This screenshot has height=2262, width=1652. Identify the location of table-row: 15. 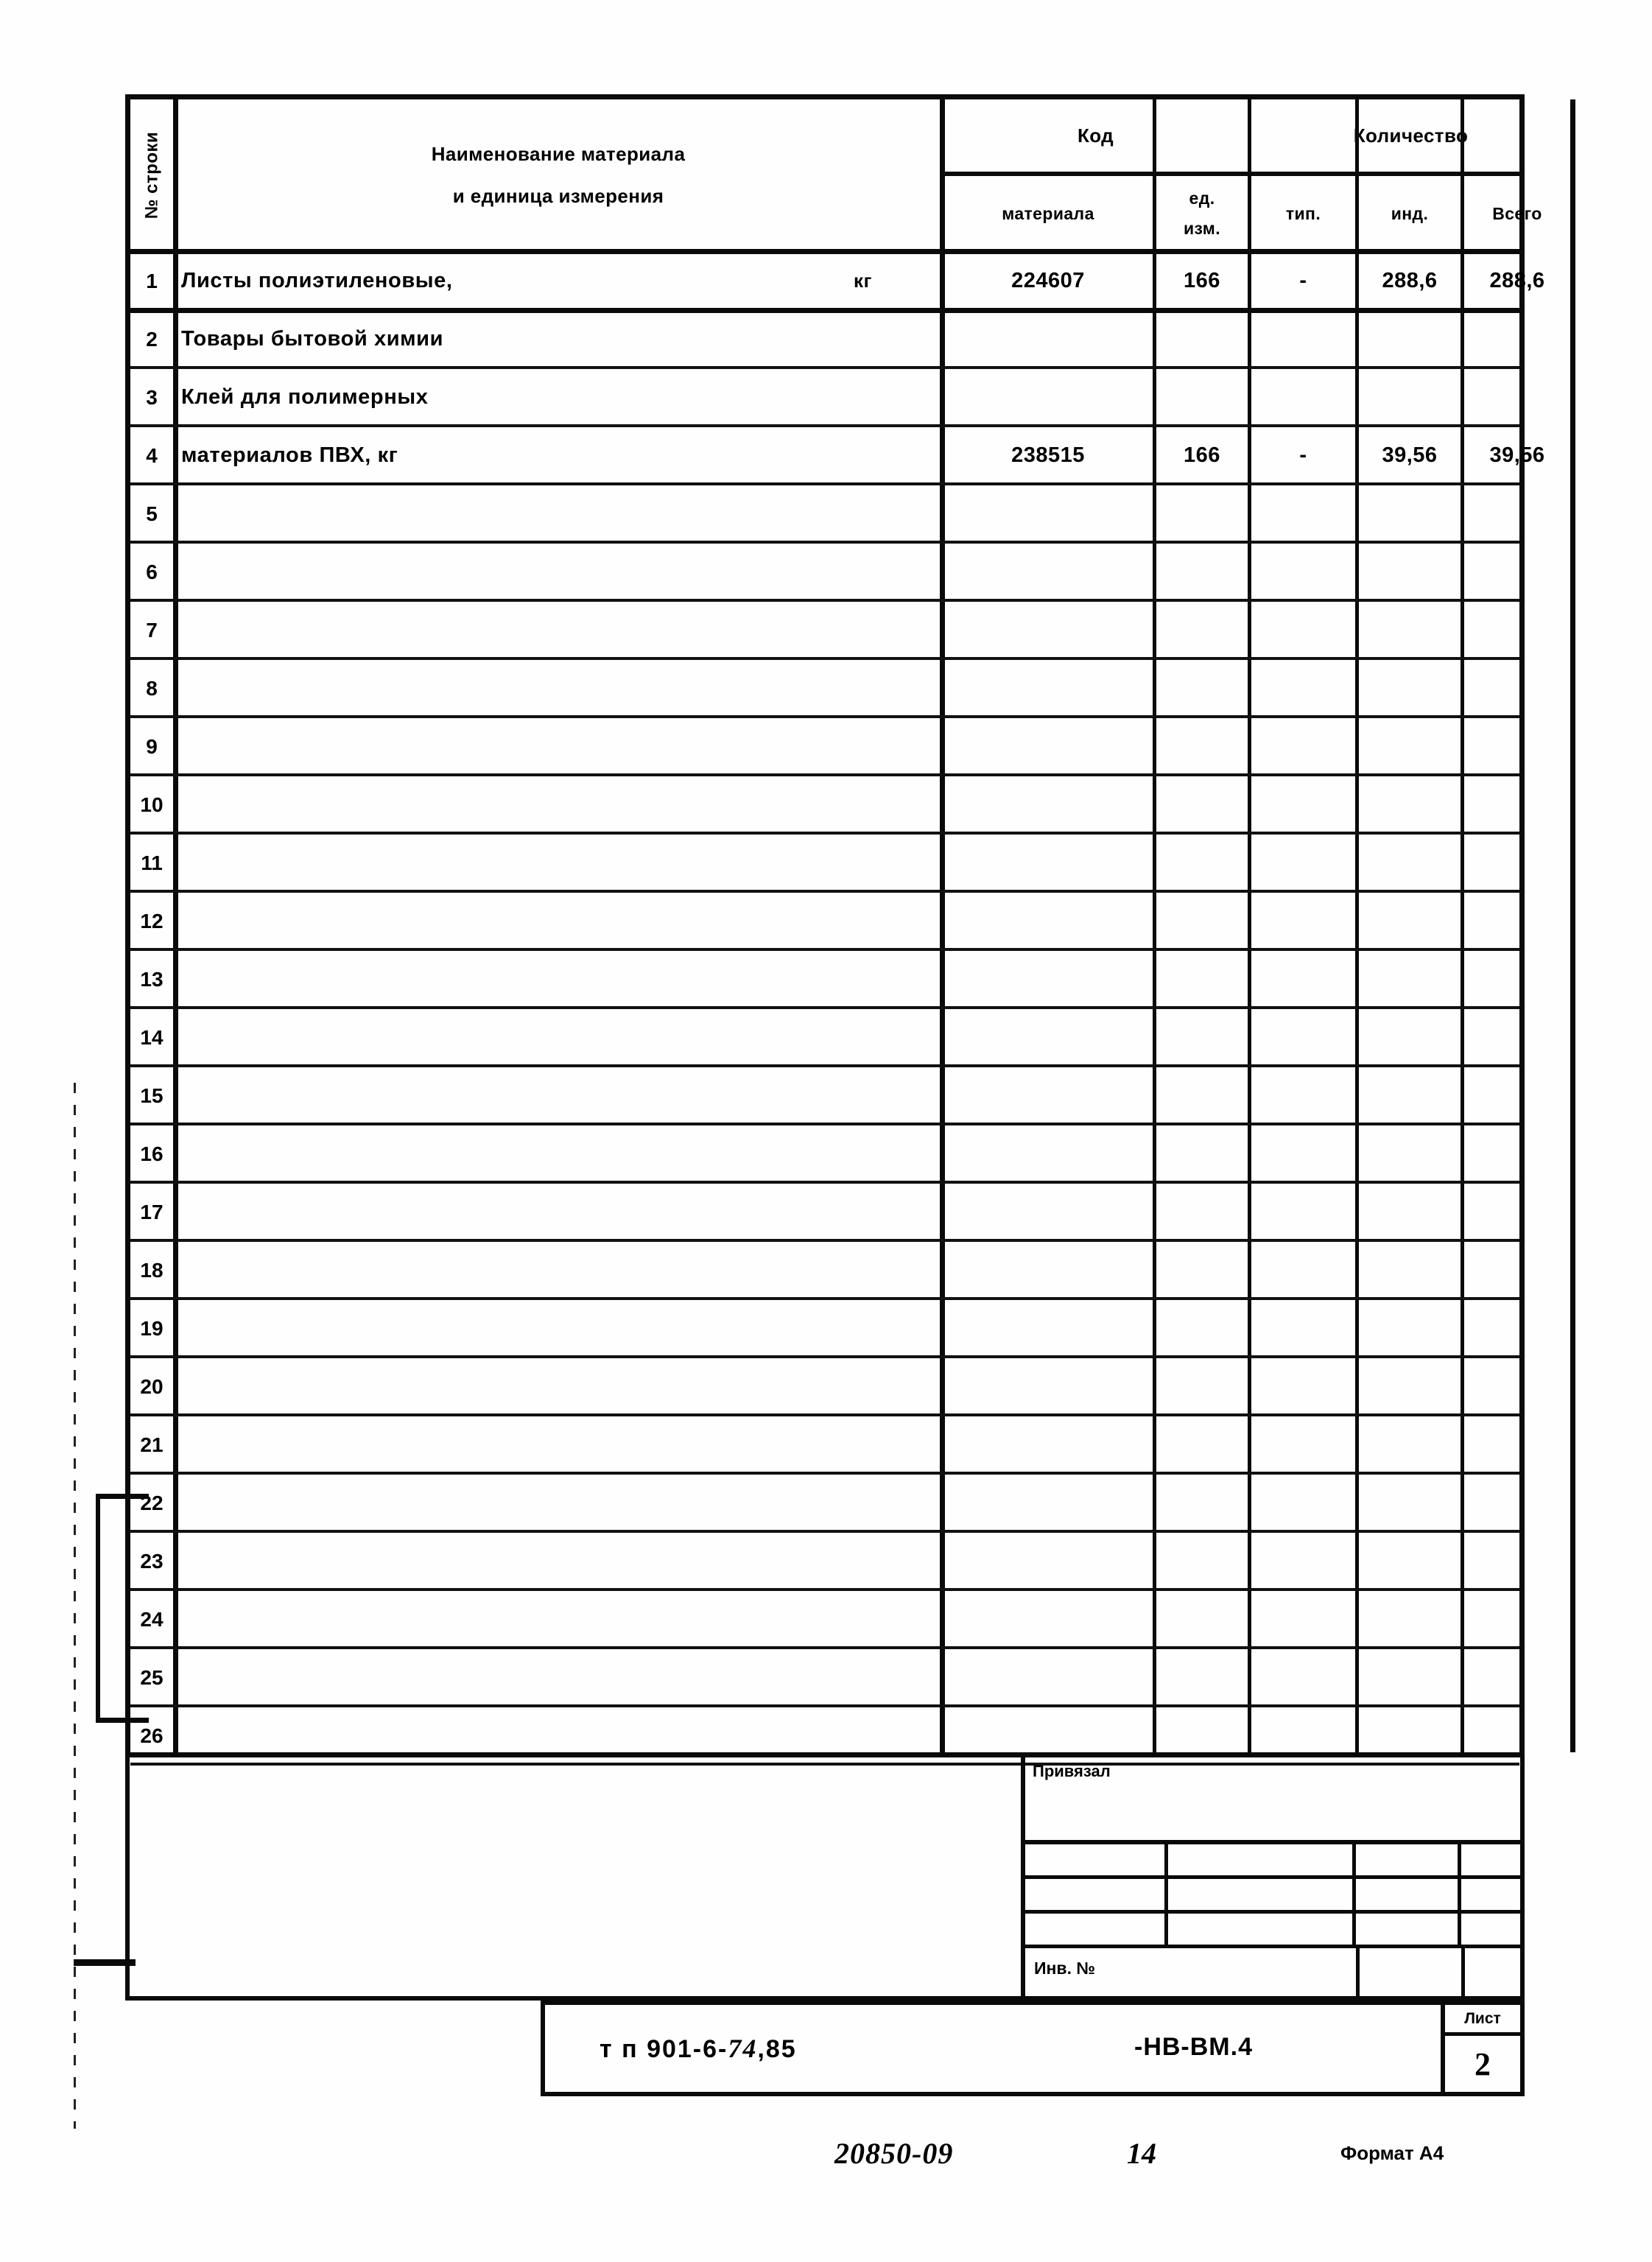
(824, 1096).